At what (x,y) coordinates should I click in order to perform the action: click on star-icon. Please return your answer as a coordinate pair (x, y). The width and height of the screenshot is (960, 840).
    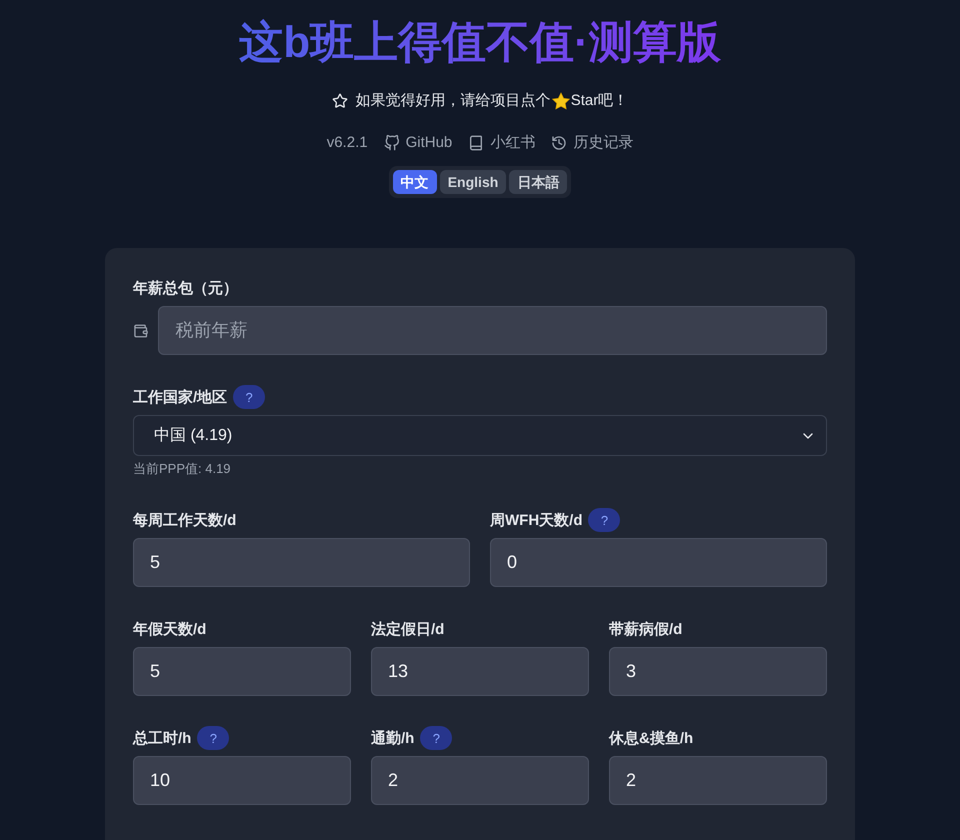
    Looking at the image, I should click on (561, 101).